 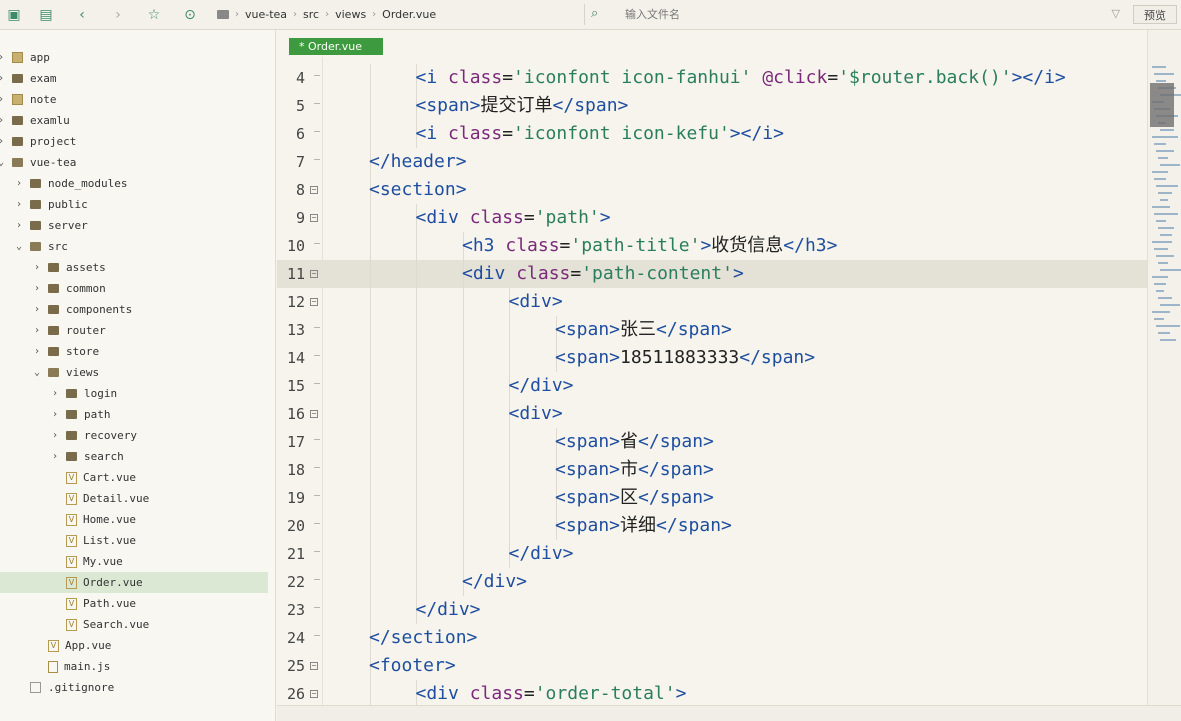 What do you see at coordinates (603, 274) in the screenshot?
I see `code-text: <div class='path-content'>` at bounding box center [603, 274].